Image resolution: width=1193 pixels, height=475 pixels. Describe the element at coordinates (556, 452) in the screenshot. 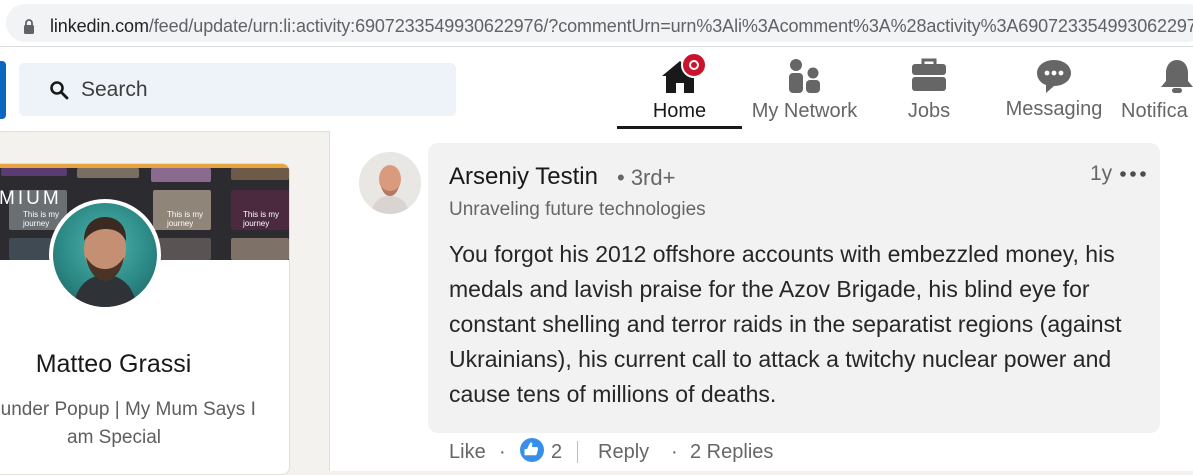

I see `like-count: 2` at that location.